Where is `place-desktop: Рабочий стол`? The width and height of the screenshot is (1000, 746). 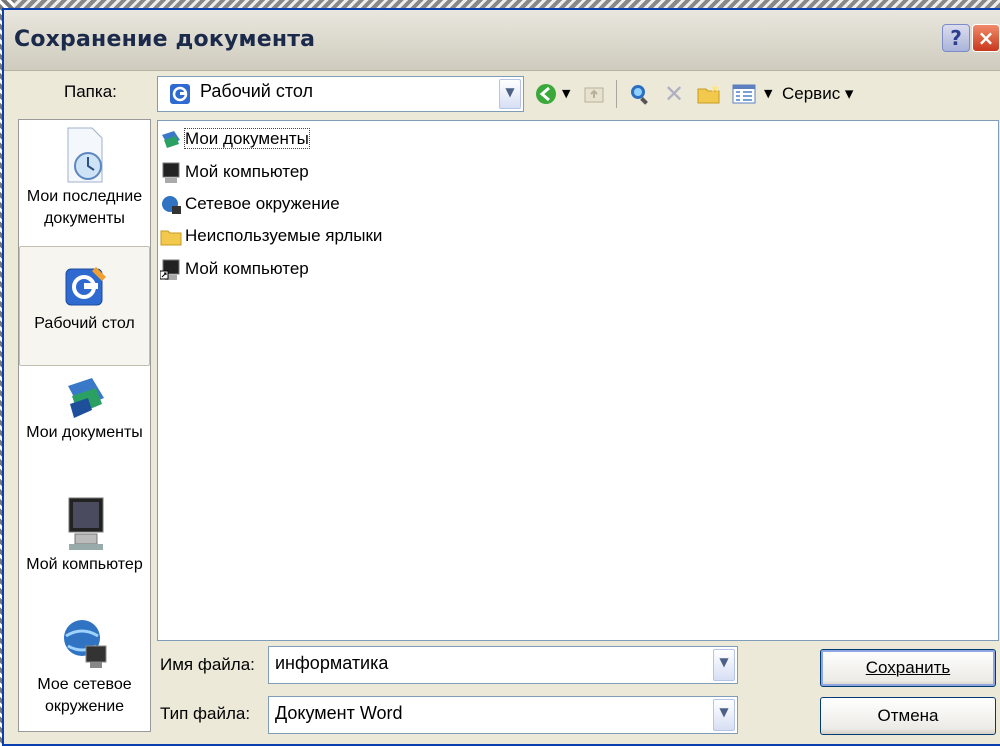
place-desktop: Рабочий стол is located at coordinates (84, 306).